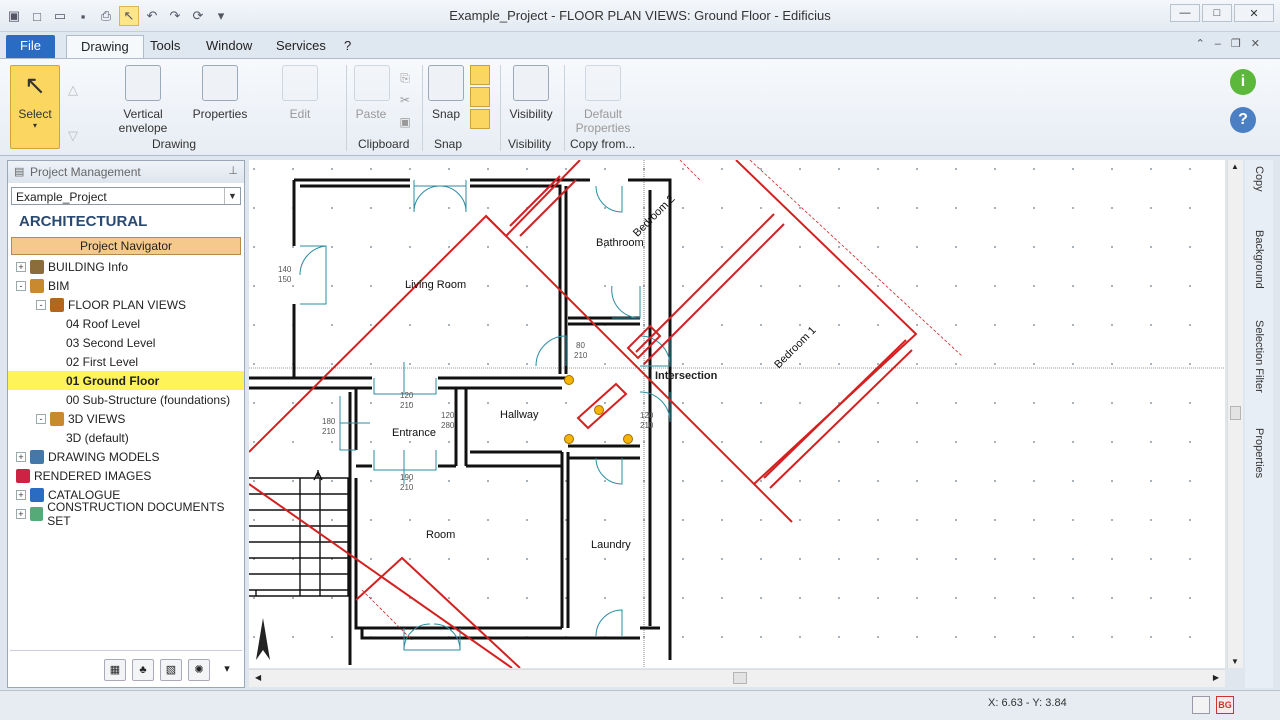 Image resolution: width=1280 pixels, height=720 pixels. What do you see at coordinates (126, 285) in the screenshot?
I see `tree-item: - BIM` at bounding box center [126, 285].